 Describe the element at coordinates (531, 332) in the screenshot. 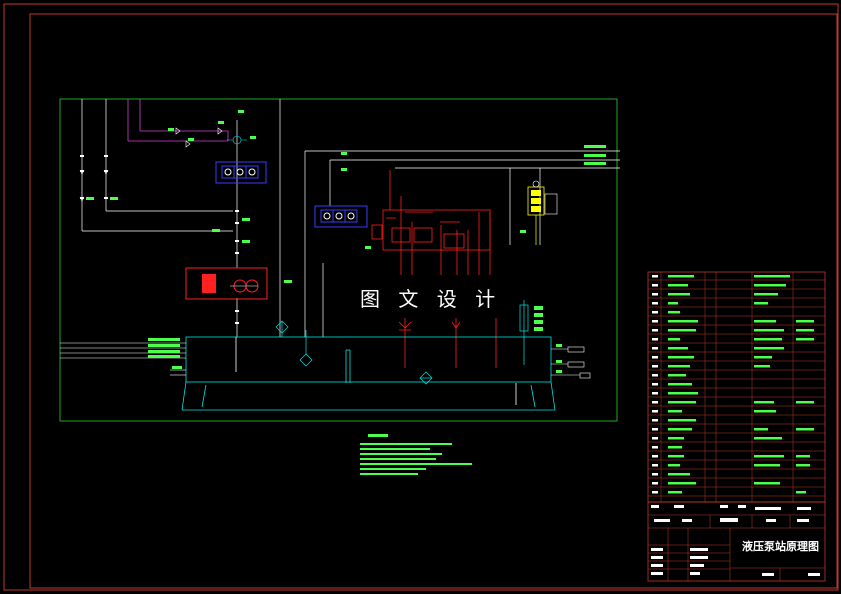

I see `level-indicator` at that location.